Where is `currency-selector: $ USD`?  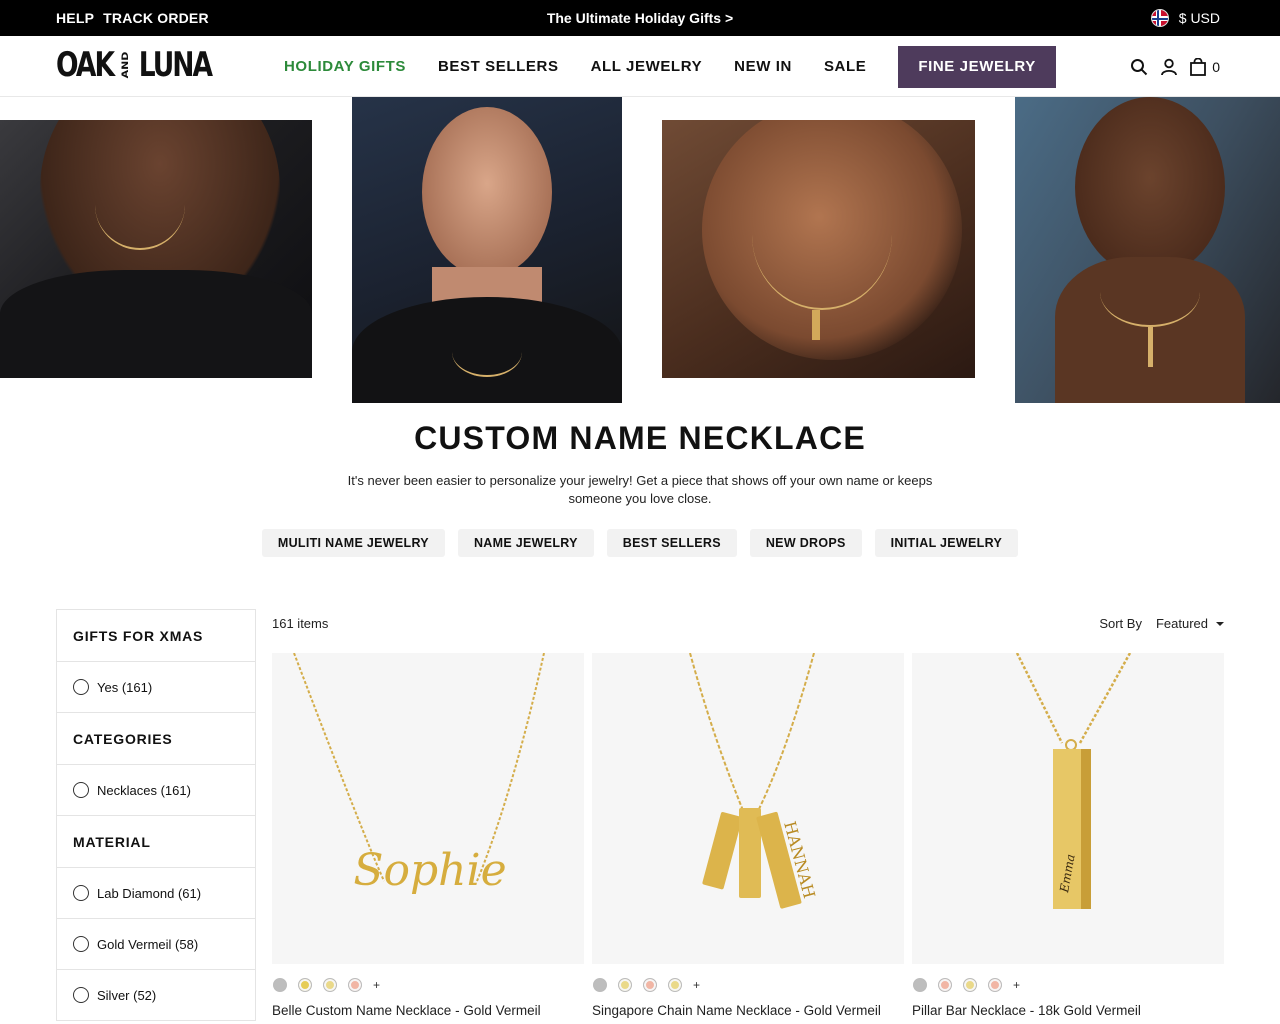
currency-selector: $ USD is located at coordinates (1185, 18).